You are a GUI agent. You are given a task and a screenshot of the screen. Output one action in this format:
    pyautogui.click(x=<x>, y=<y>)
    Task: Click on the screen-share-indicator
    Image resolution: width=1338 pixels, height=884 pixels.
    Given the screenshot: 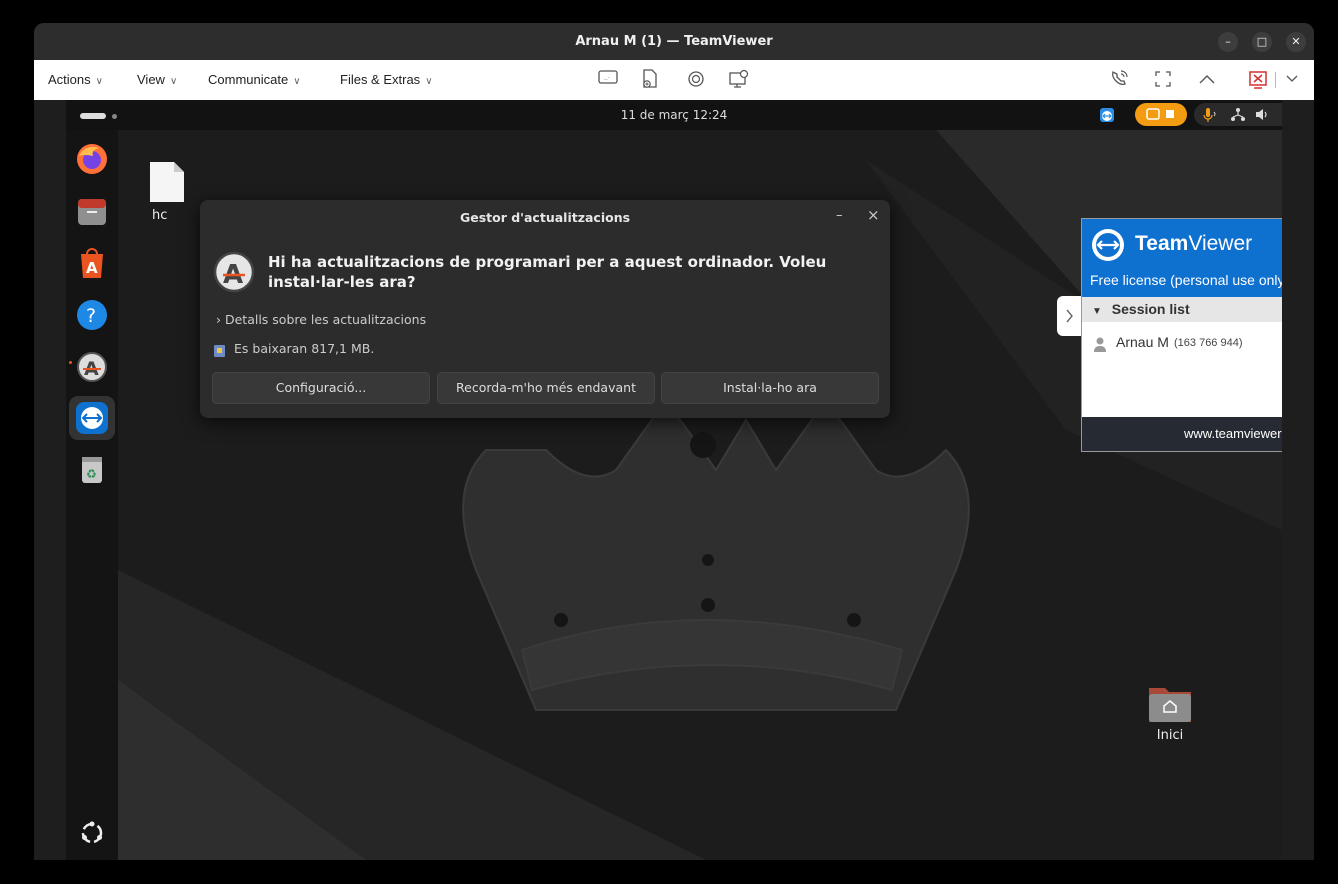 What is the action you would take?
    pyautogui.click(x=1161, y=114)
    